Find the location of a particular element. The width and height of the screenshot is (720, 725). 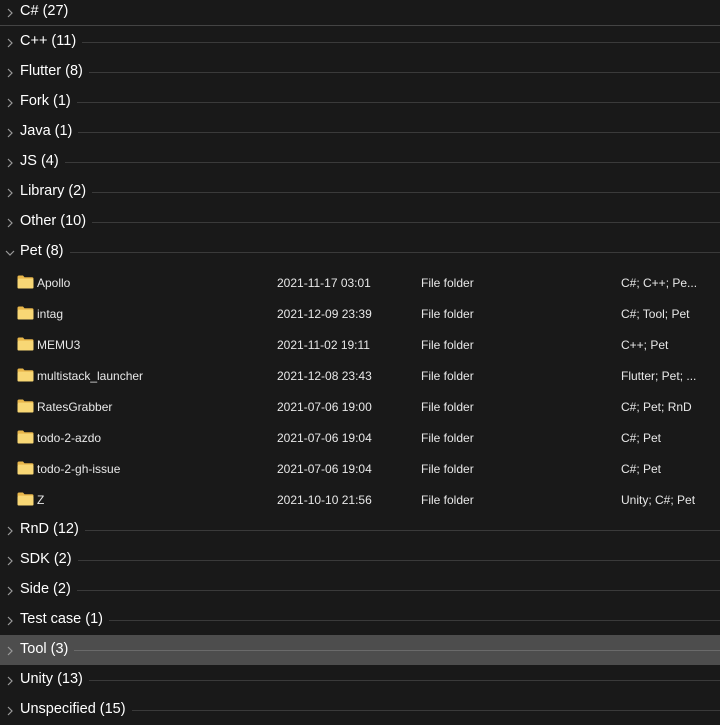

date-modified: 2021-11-02 19:11 is located at coordinates (323, 345).